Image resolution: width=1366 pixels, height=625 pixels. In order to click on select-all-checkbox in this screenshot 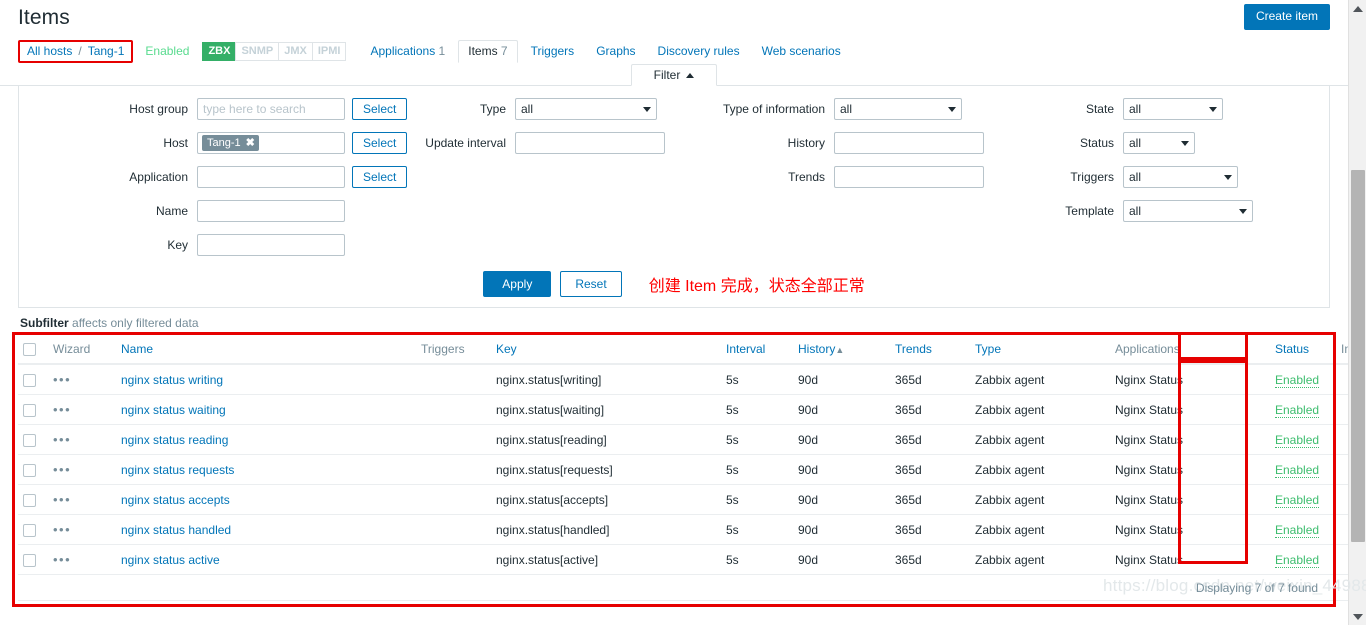, I will do `click(29, 350)`.